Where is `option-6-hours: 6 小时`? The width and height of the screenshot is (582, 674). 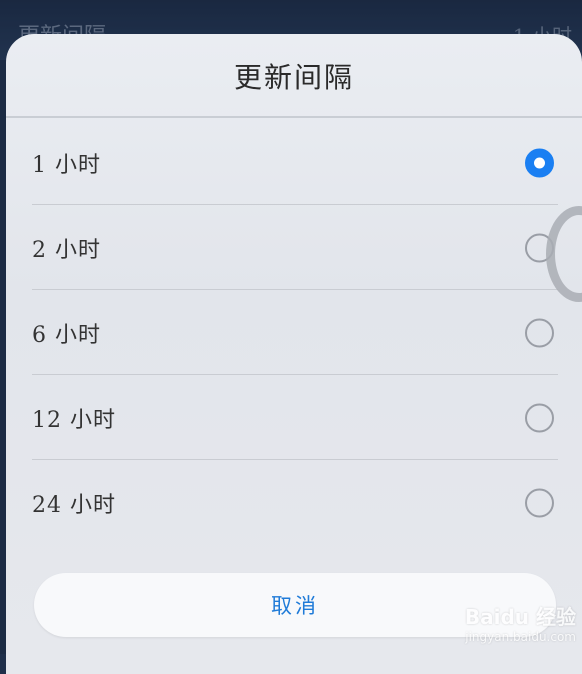 option-6-hours: 6 小时 is located at coordinates (294, 332).